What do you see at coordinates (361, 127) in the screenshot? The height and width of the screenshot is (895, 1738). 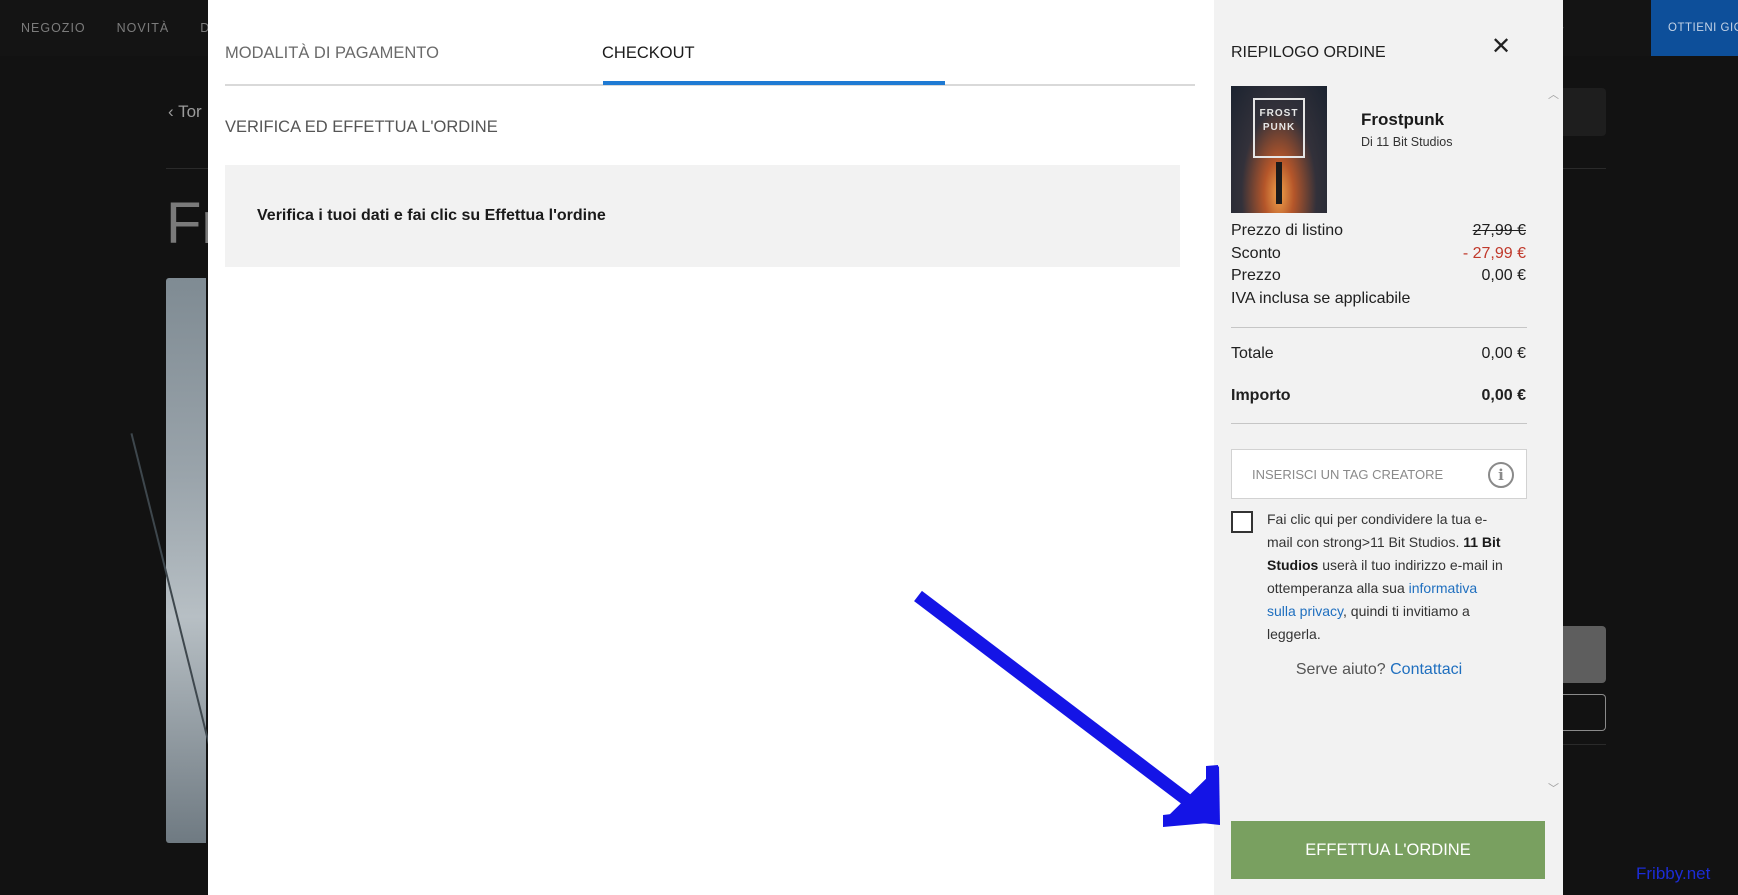 I see `section-title: VERIFICA ED EFFETTUA L'ORDINE` at bounding box center [361, 127].